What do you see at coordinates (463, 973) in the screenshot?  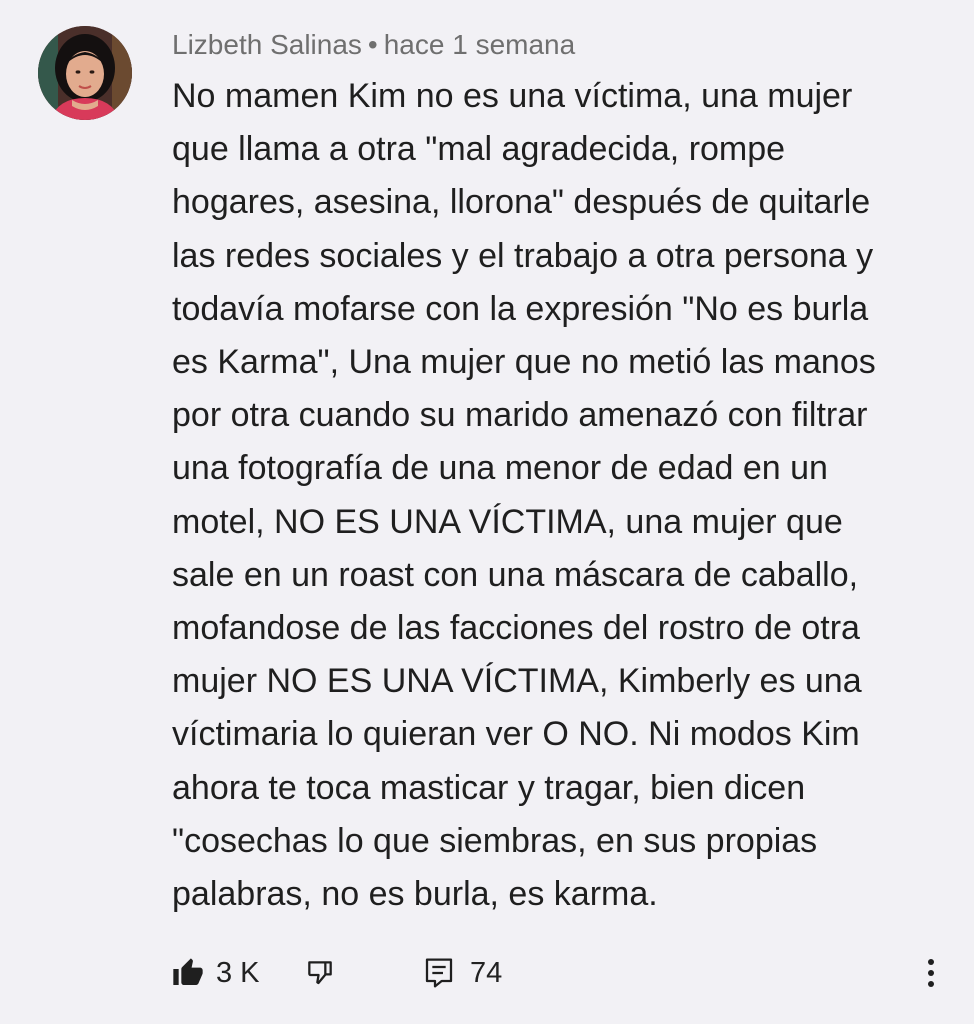 I see `replies-button: 74` at bounding box center [463, 973].